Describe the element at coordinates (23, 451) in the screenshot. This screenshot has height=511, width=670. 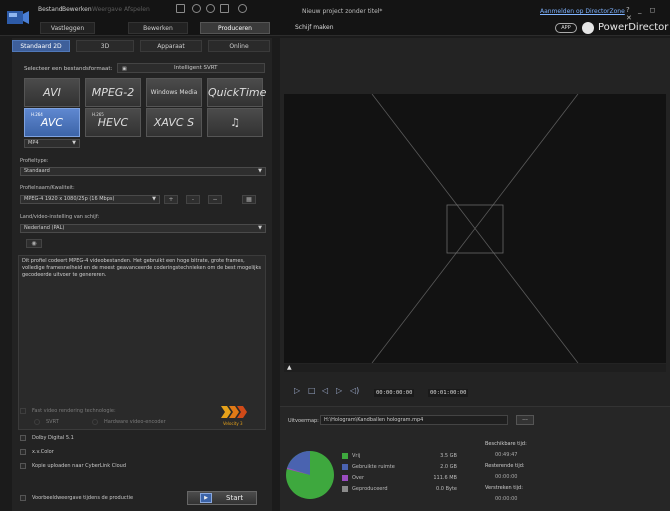
I see `xvcolor-checkbox` at that location.